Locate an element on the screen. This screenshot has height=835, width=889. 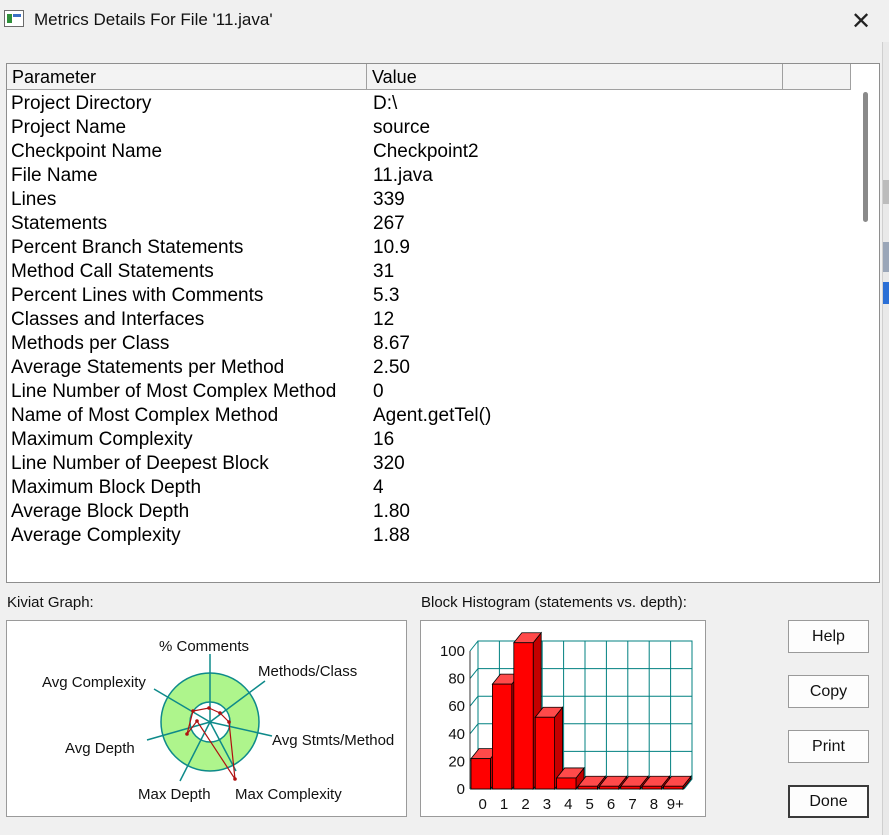
kiviat-axis-comments: % Comments is located at coordinates (204, 646).